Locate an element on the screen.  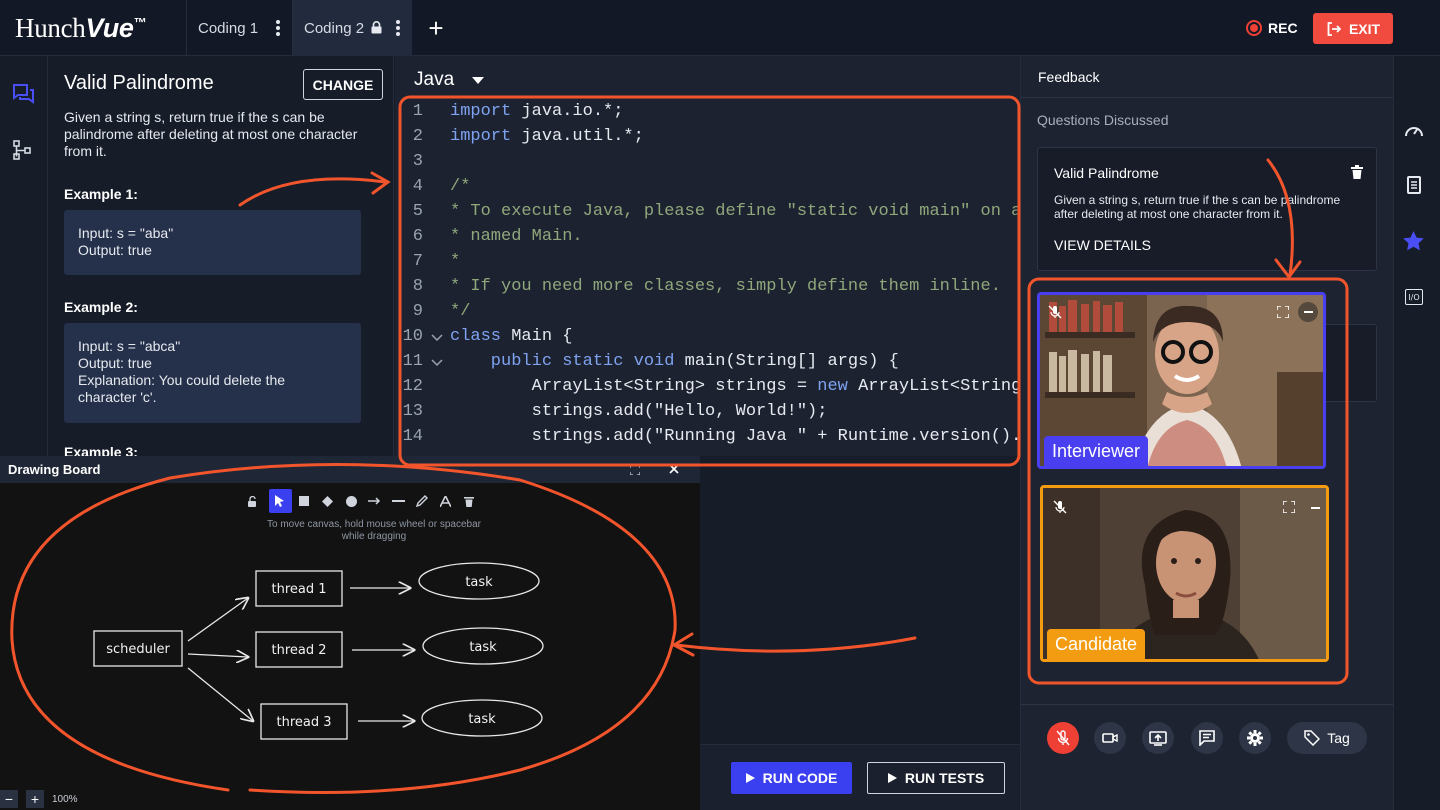
annotation-arrow is located at coordinates (795, 644).